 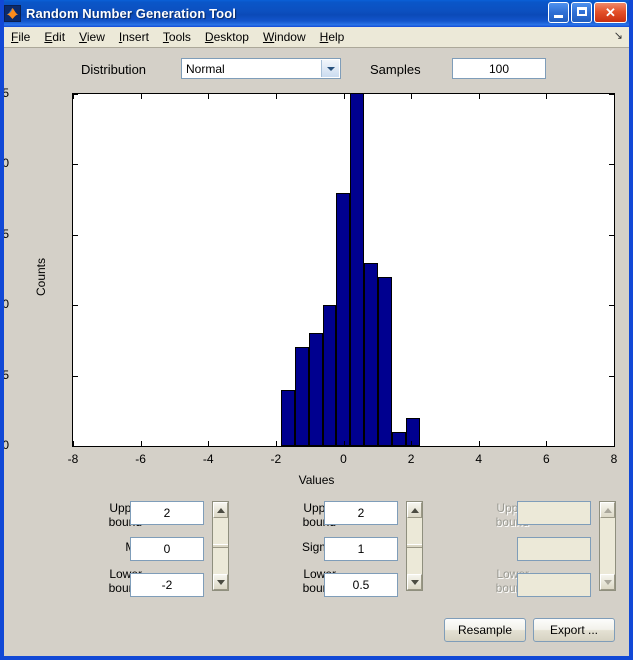 I want to click on window-controls: ✕, so click(x=587, y=12).